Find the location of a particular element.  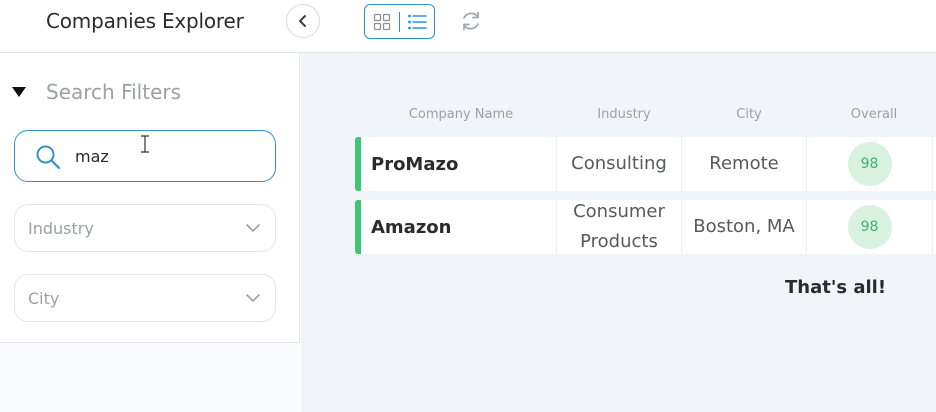

city-select-label: City is located at coordinates (44, 298).